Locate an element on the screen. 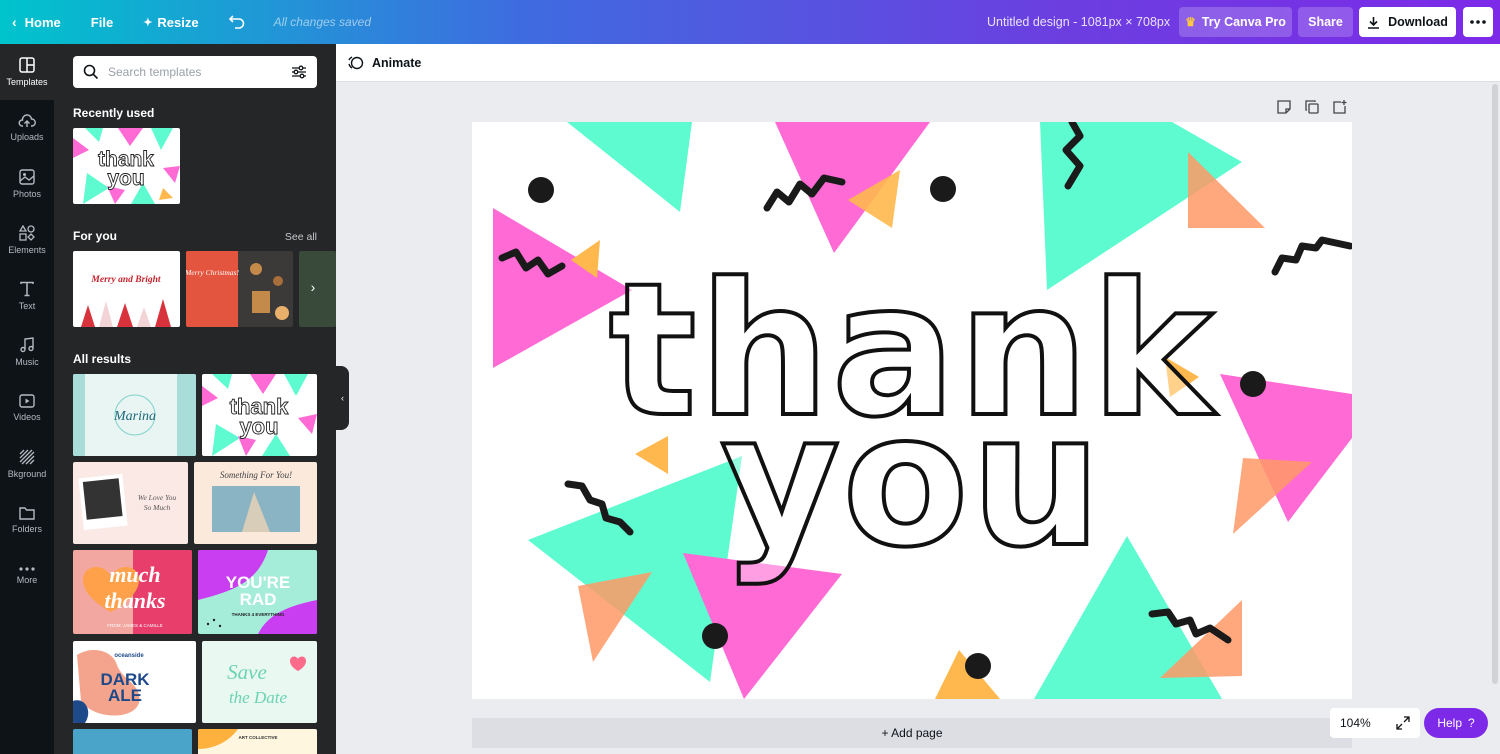 The height and width of the screenshot is (754, 1500). template-text: the Date is located at coordinates (258, 697).